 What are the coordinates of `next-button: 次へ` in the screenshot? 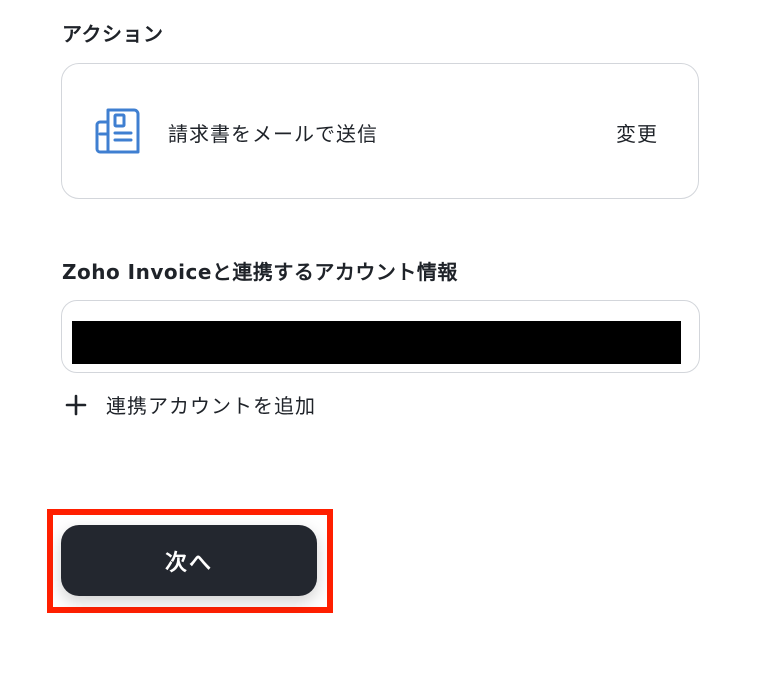 It's located at (189, 560).